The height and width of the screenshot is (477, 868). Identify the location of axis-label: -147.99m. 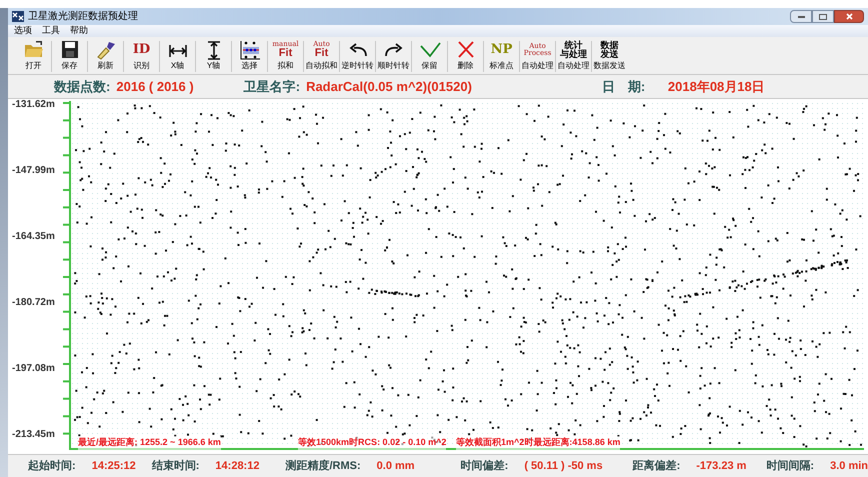
(33, 171).